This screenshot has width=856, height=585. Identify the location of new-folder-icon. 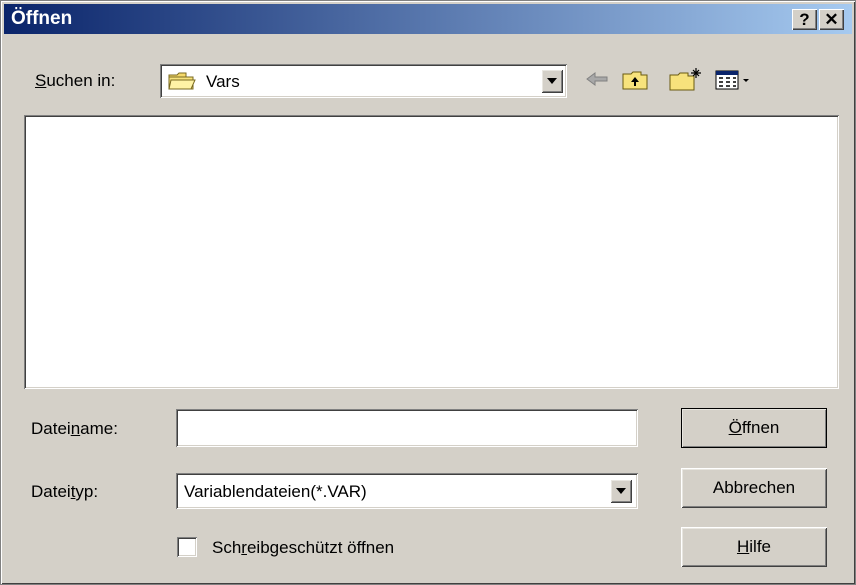
(686, 79).